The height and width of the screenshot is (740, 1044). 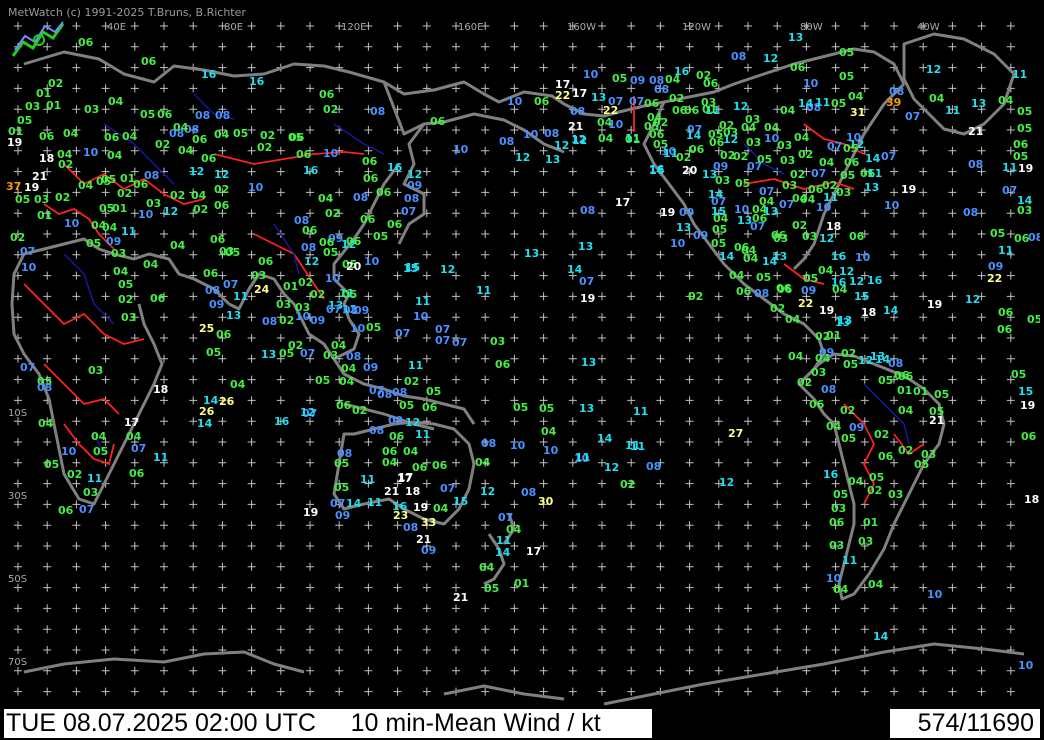 What do you see at coordinates (889, 156) in the screenshot?
I see `station-wind: 07` at bounding box center [889, 156].